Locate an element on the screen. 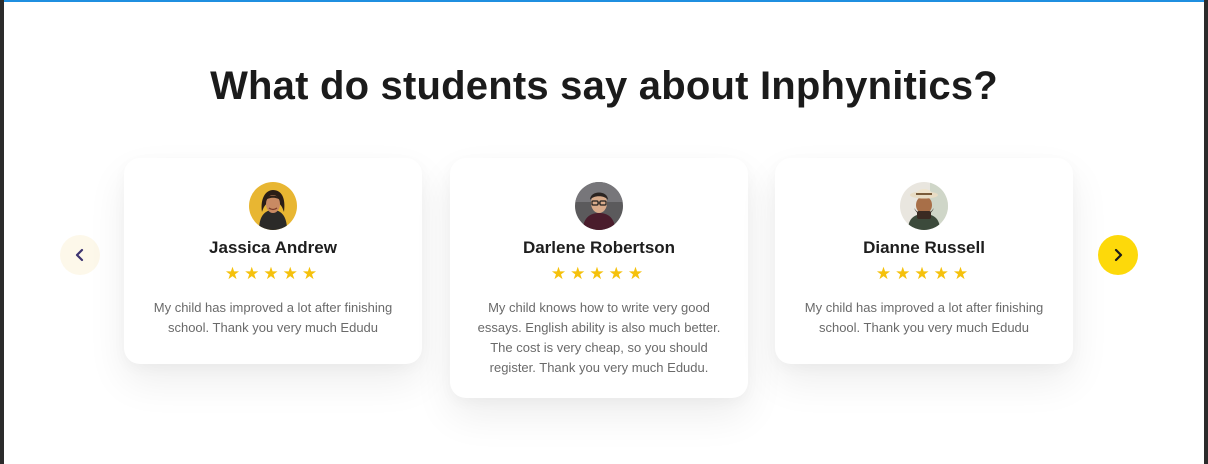 The height and width of the screenshot is (464, 1208). carousel-prev-button is located at coordinates (80, 255).